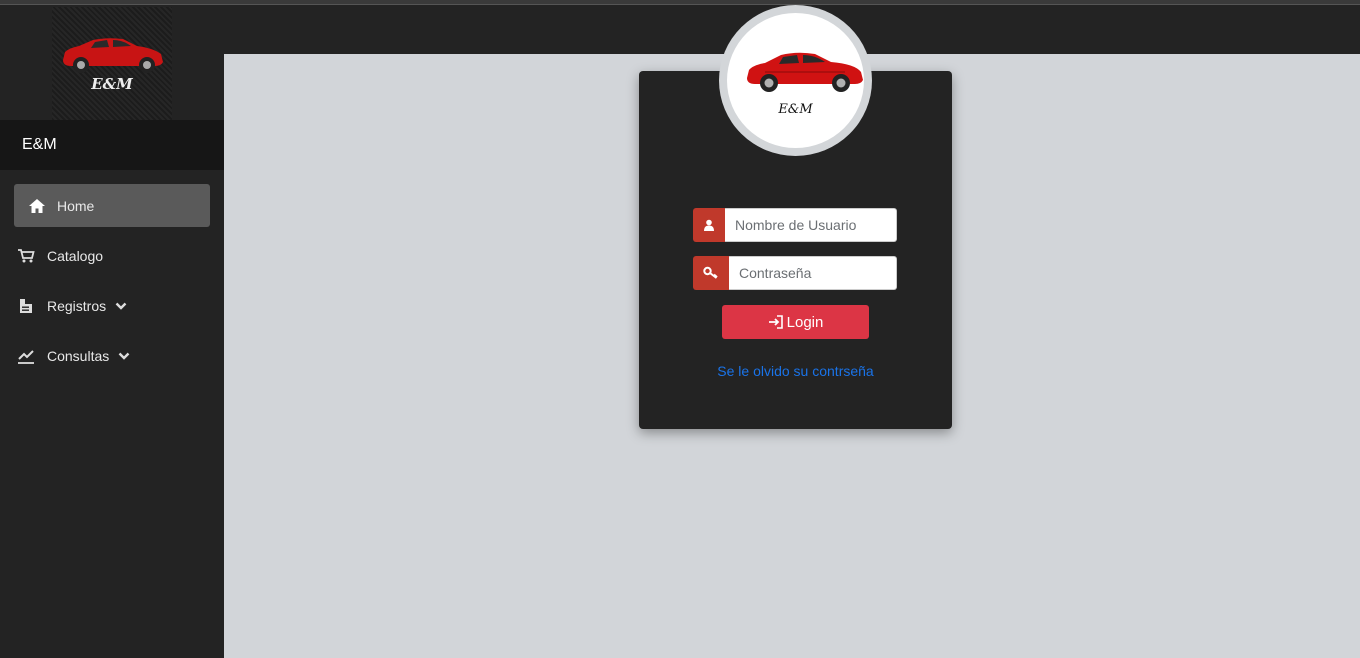 The image size is (1360, 658). Describe the element at coordinates (37, 206) in the screenshot. I see `home-icon` at that location.